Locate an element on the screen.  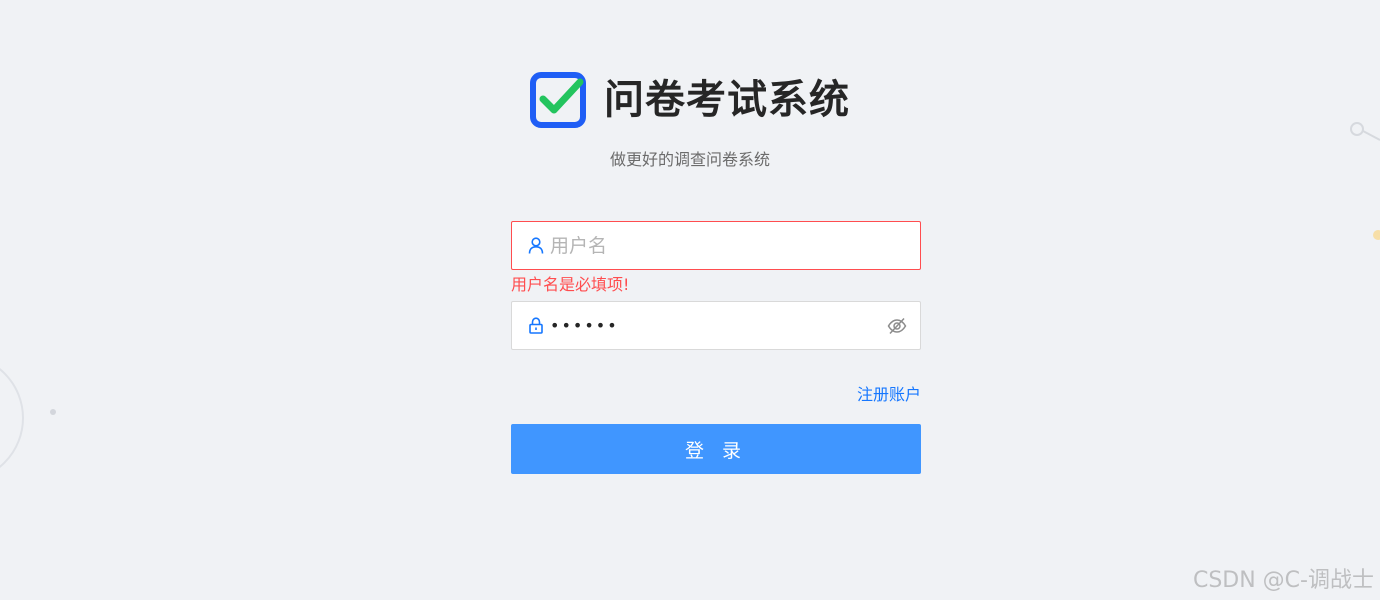
username-error: 用户名是必填项! is located at coordinates (570, 284).